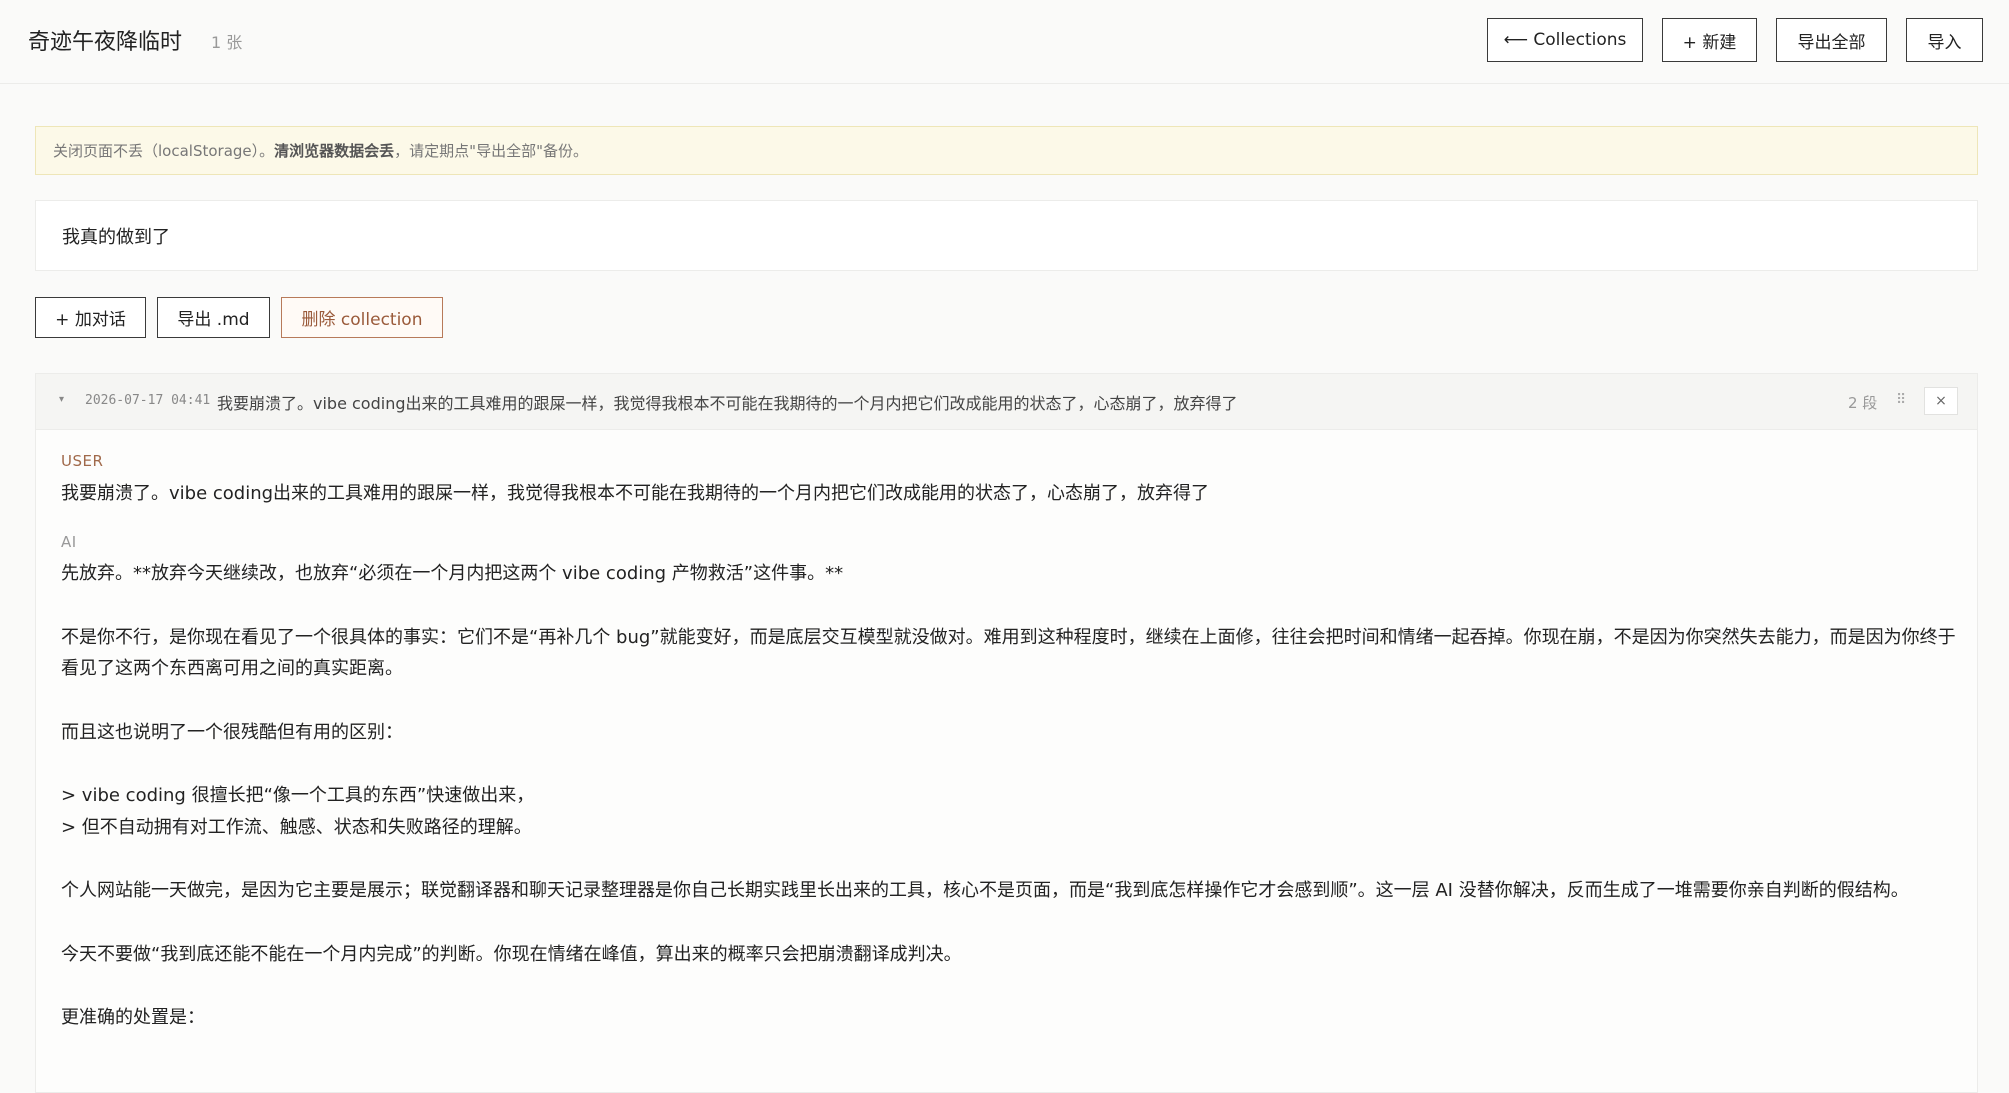 This screenshot has height=1093, width=2009. What do you see at coordinates (1831, 40) in the screenshot?
I see `export-all-button: 导出全部` at bounding box center [1831, 40].